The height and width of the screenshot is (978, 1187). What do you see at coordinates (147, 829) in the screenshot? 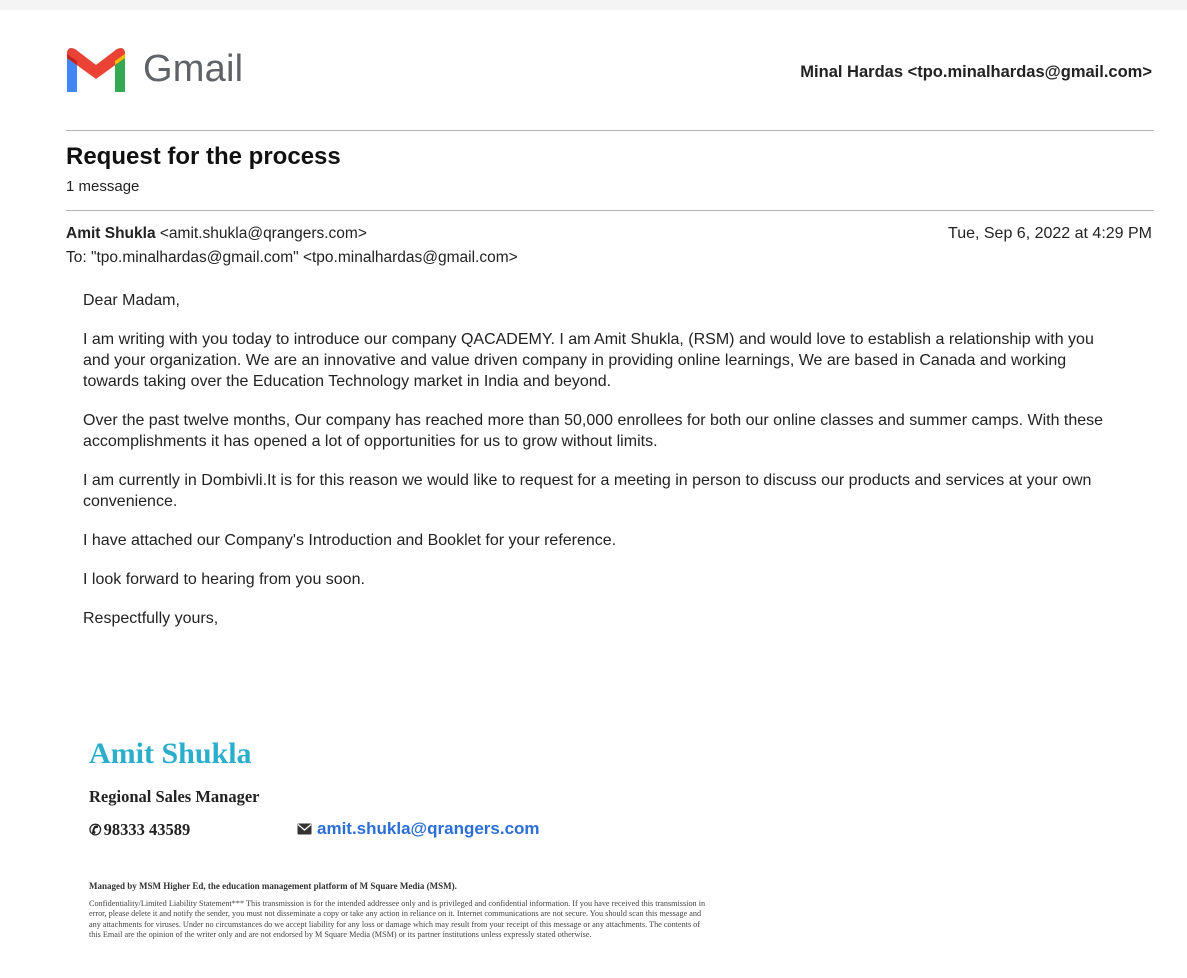
I see `phone-number: 98333 43589` at bounding box center [147, 829].